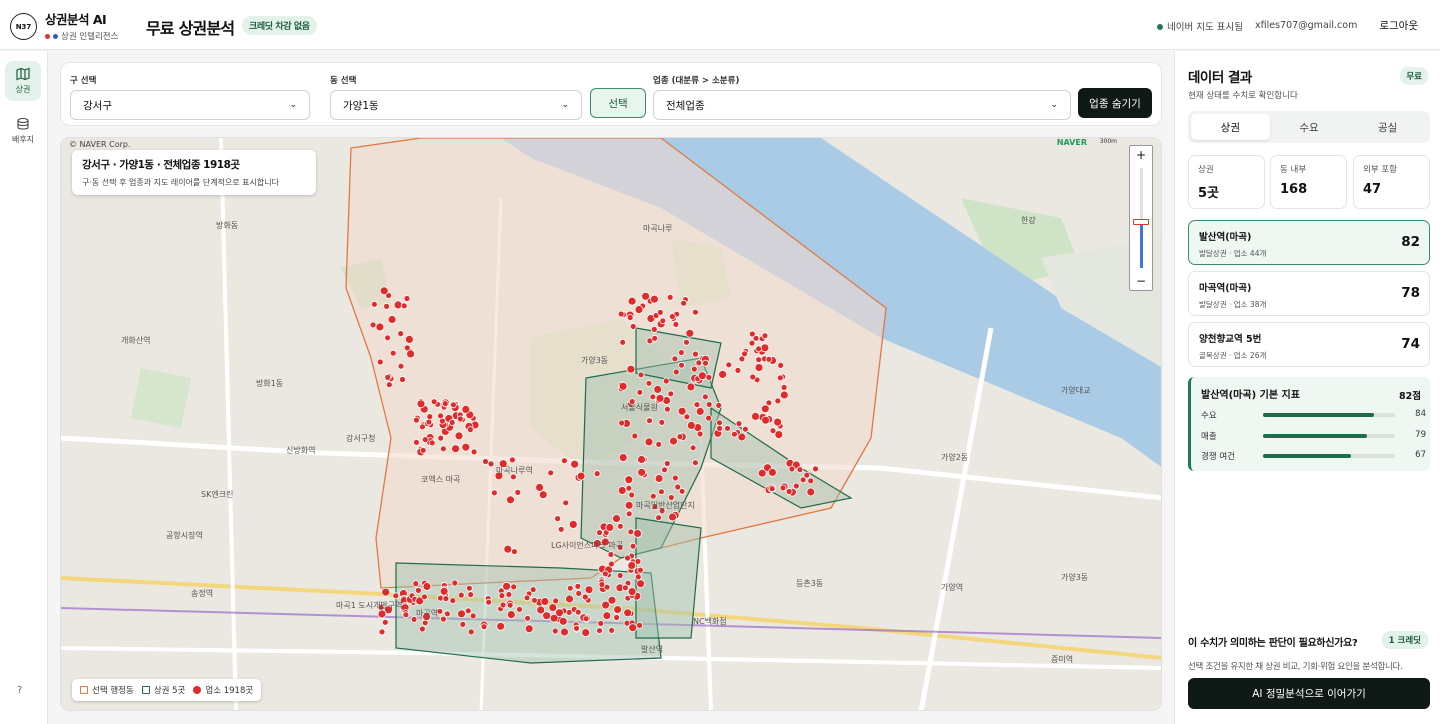  Describe the element at coordinates (1115, 103) in the screenshot. I see `hide-industry-button: 업종 숨기기` at that location.